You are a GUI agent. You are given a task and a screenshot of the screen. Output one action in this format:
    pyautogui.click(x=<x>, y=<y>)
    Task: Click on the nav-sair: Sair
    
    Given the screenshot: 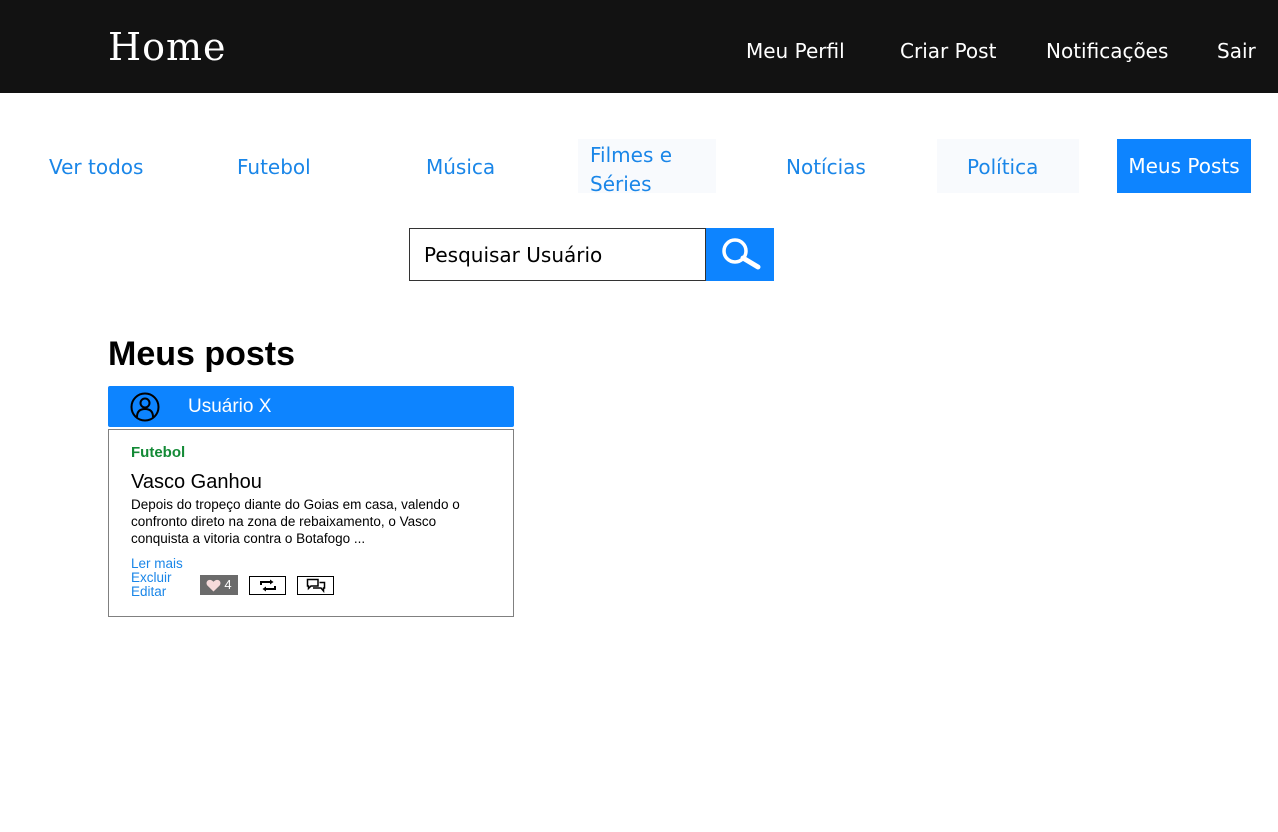 What is the action you would take?
    pyautogui.click(x=1236, y=51)
    